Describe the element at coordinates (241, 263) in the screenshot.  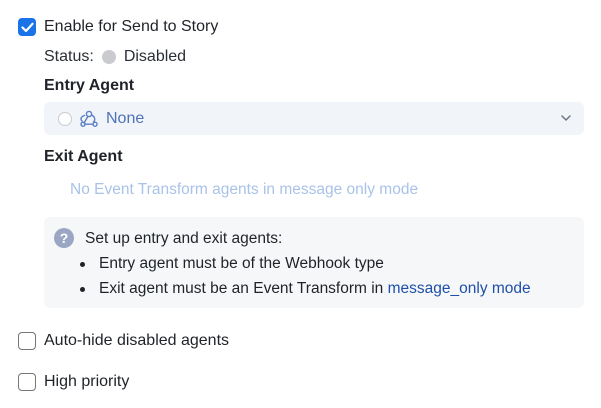
I see `info-bullet-entry-text: Entry agent must be of the Webhook type` at that location.